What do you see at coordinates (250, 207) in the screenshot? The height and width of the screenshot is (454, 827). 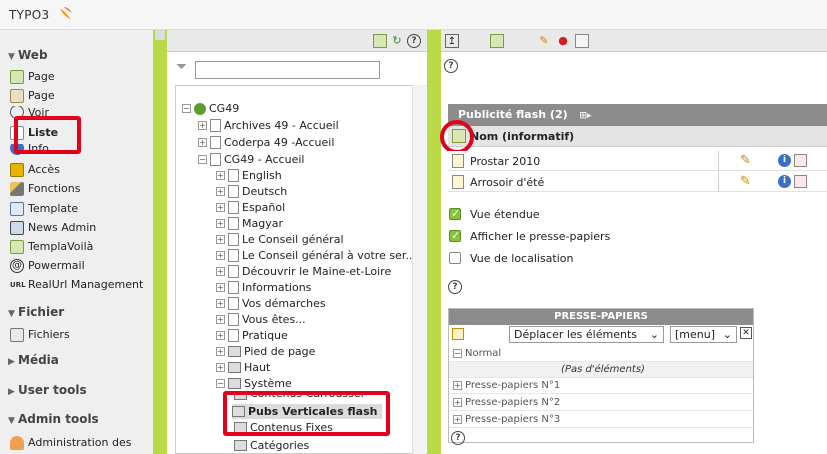 I see `tree-node: + Español` at bounding box center [250, 207].